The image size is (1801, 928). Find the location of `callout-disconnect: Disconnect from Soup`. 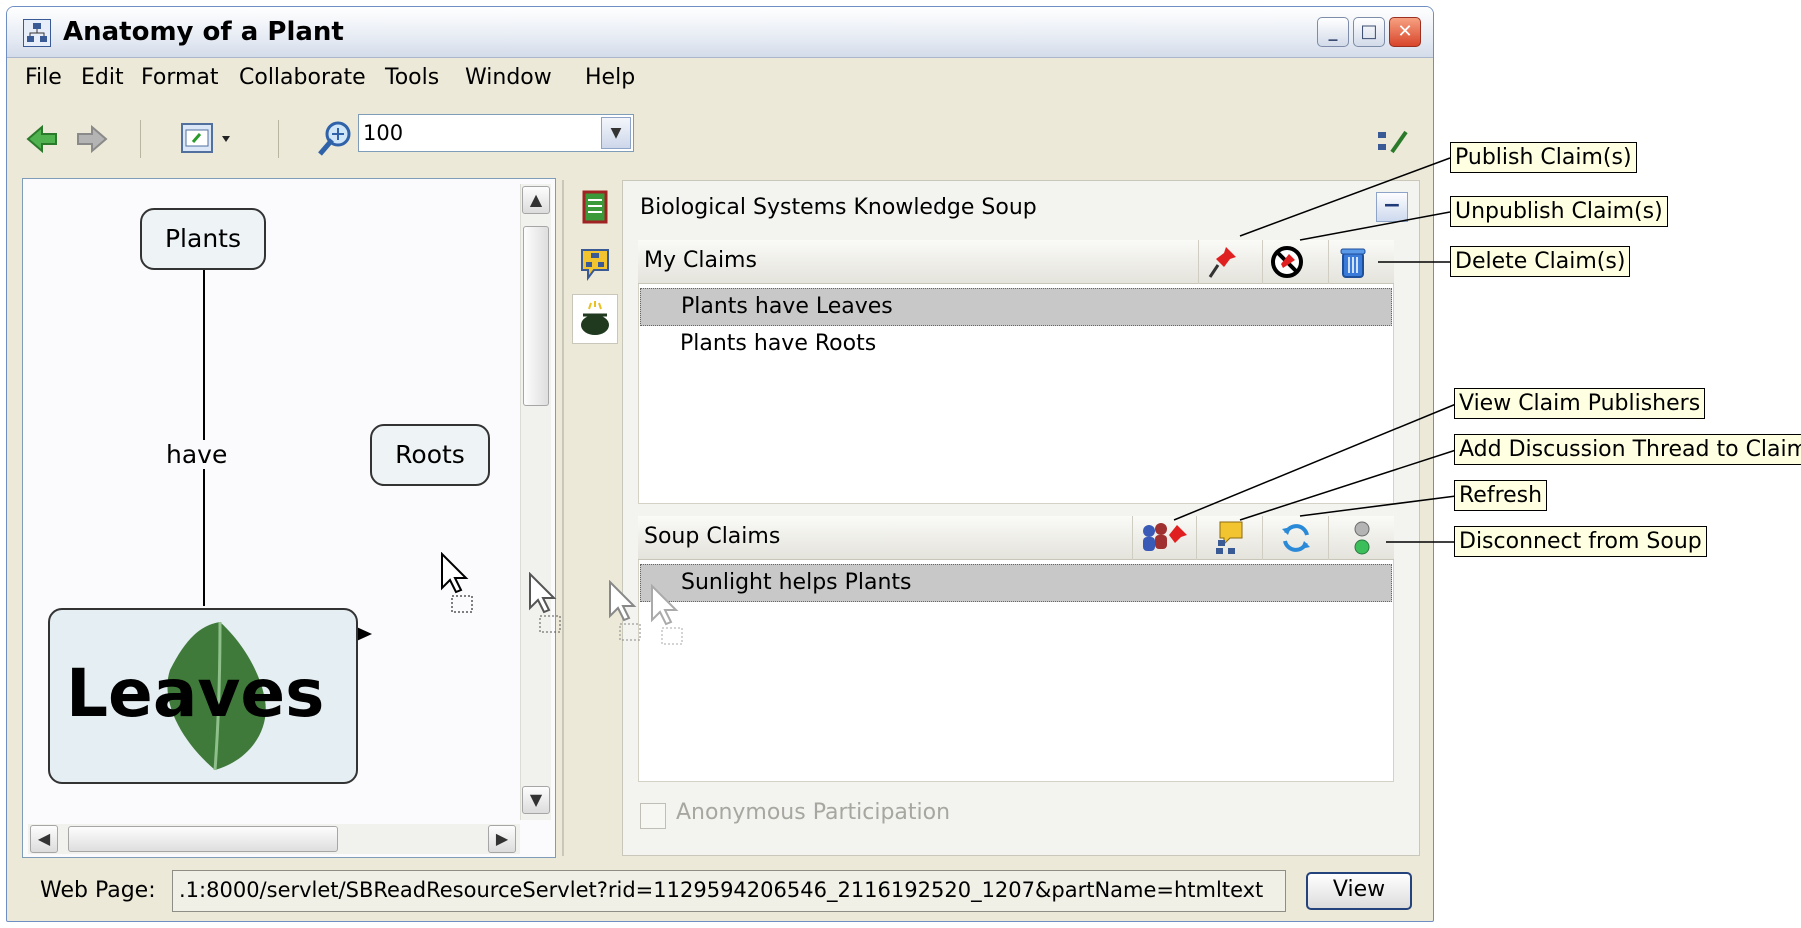

callout-disconnect: Disconnect from Soup is located at coordinates (1580, 541).